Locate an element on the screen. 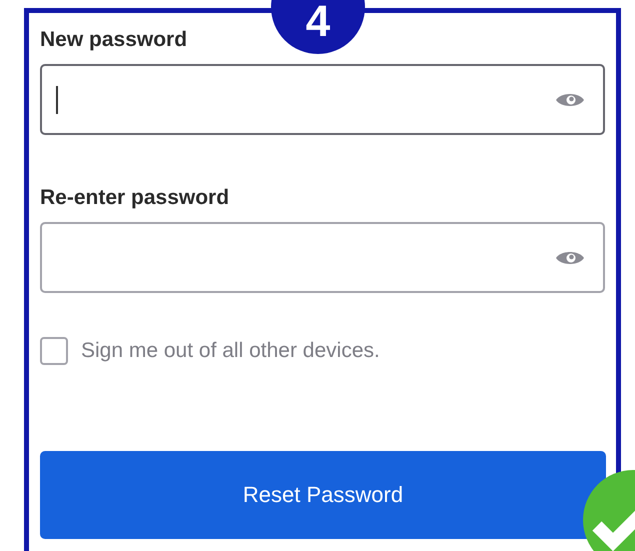 The height and width of the screenshot is (551, 635). field-label: Re-enter password is located at coordinates (135, 197).